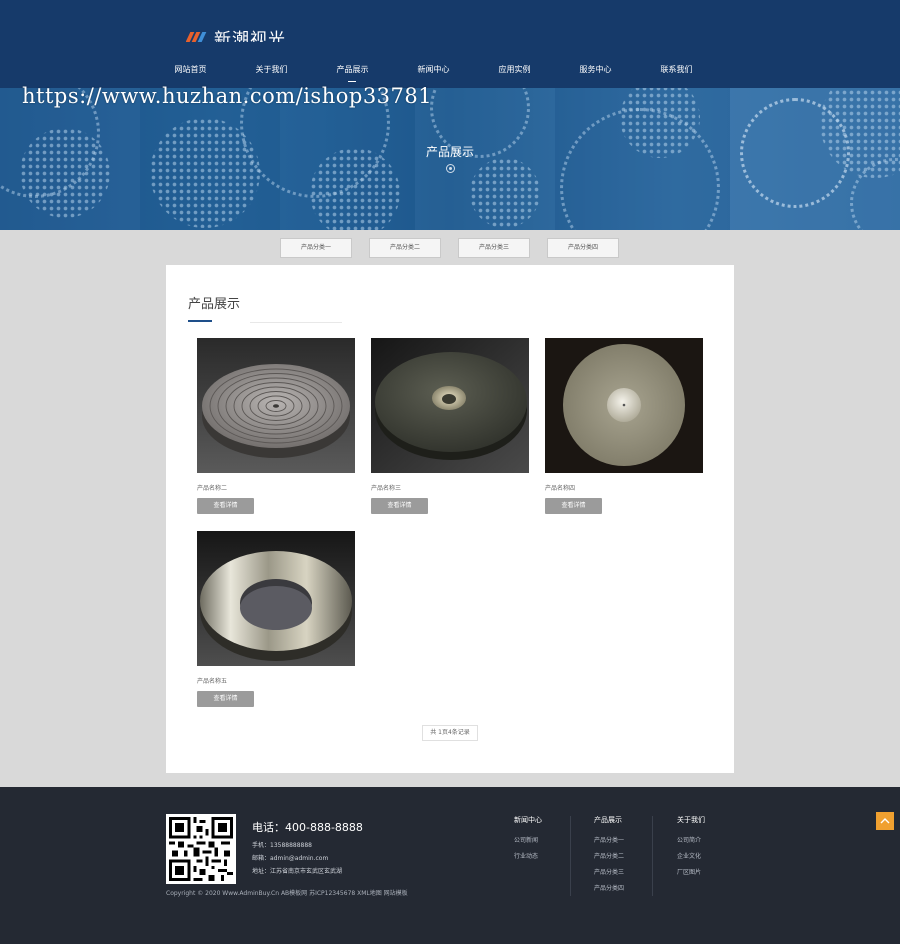 Image resolution: width=900 pixels, height=944 pixels. I want to click on product-card: 产品名称二 查看详情, so click(276, 426).